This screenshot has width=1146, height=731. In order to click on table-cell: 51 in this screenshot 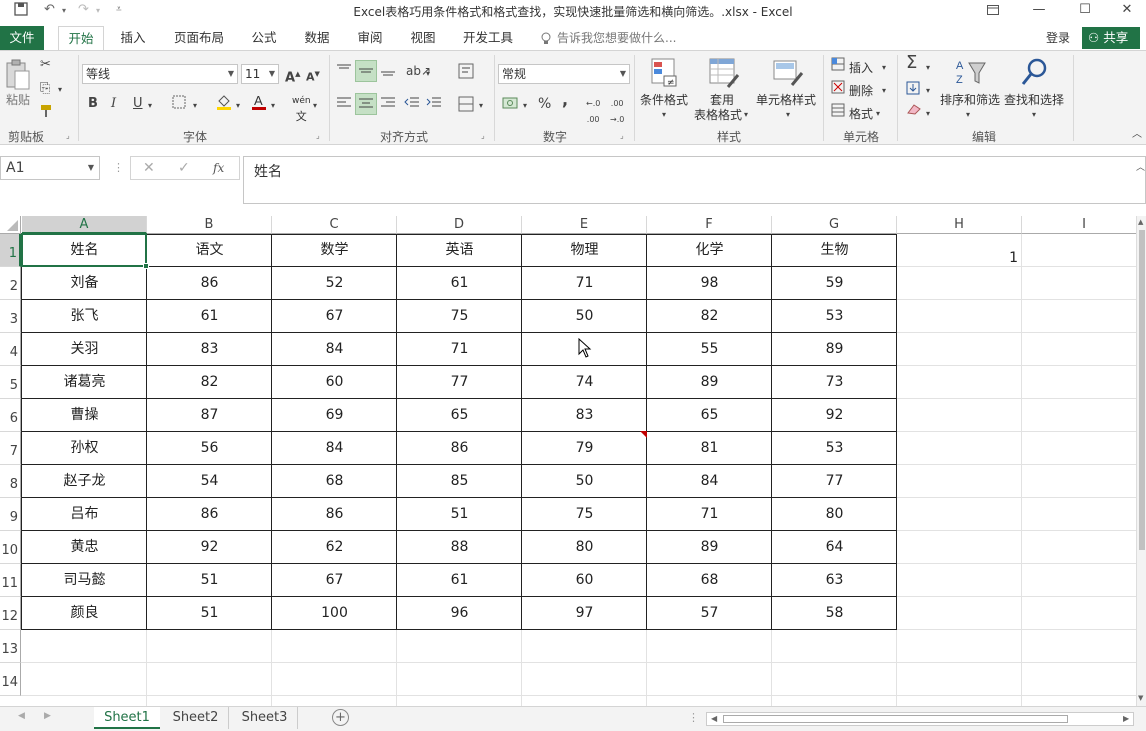, I will do `click(459, 514)`.